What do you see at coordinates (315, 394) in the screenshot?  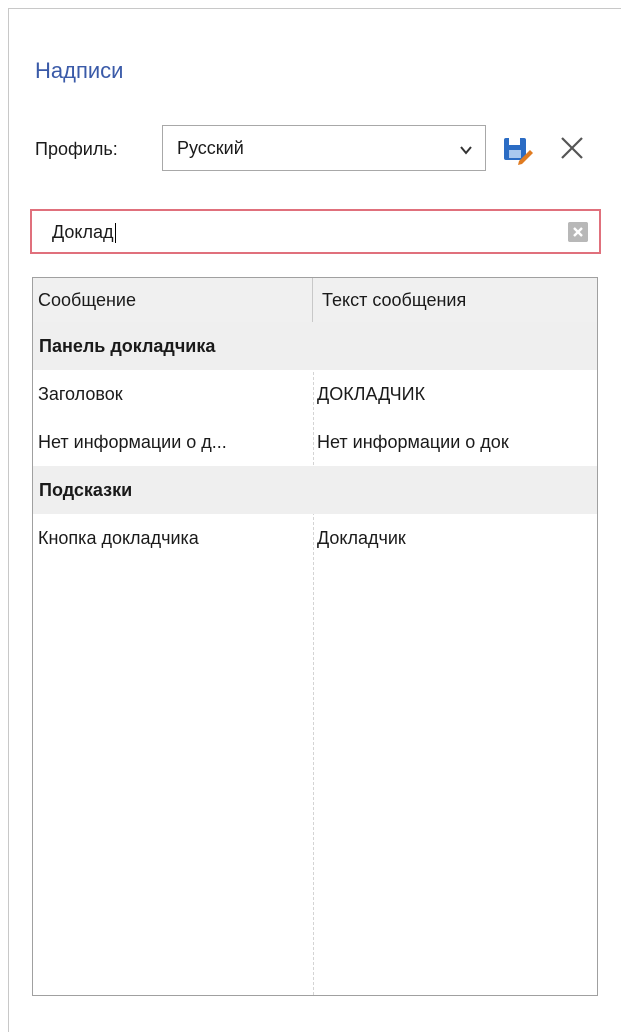 I see `table-row: Заголовок ДОКЛАДЧИК` at bounding box center [315, 394].